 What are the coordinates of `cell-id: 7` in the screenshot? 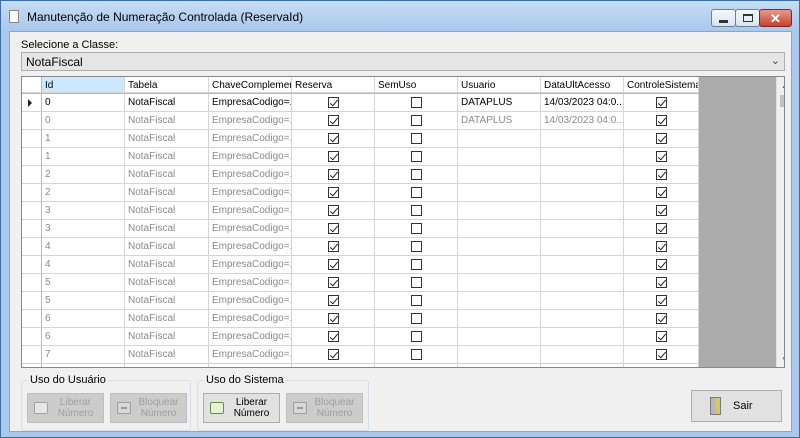 It's located at (83, 365).